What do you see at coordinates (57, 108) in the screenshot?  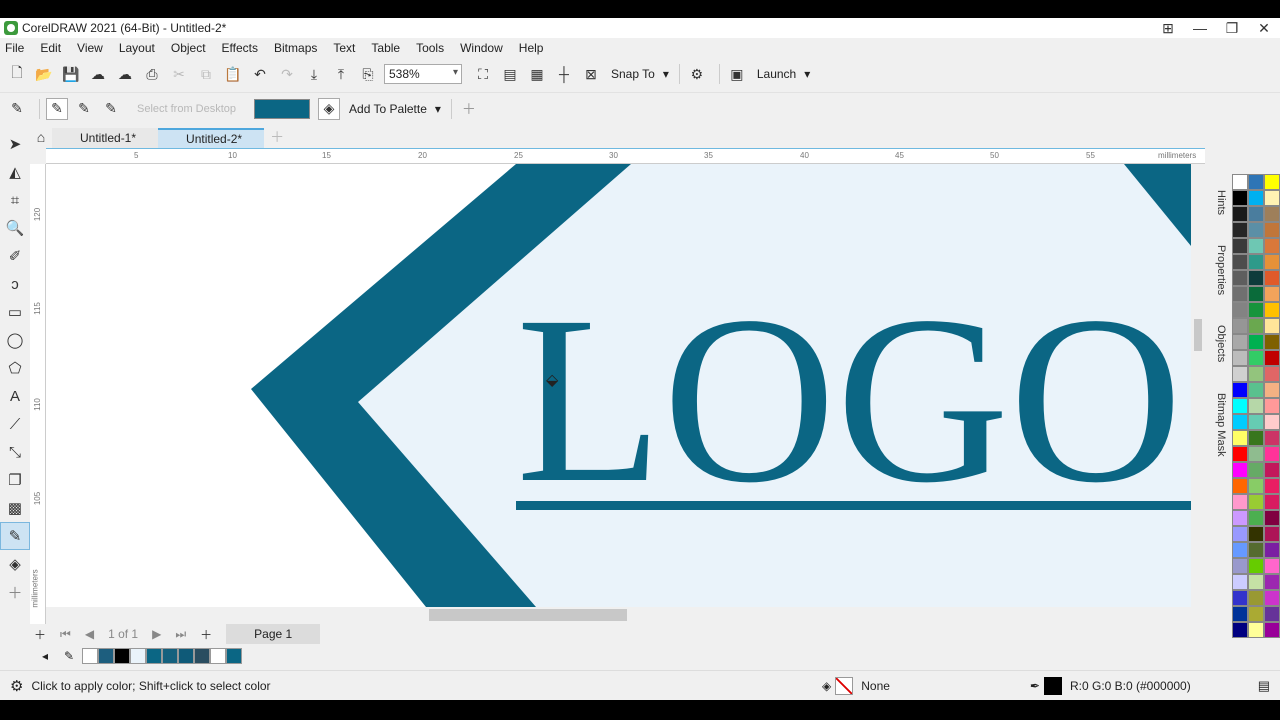 I see `eyedropper-select-icon: ✎` at bounding box center [57, 108].